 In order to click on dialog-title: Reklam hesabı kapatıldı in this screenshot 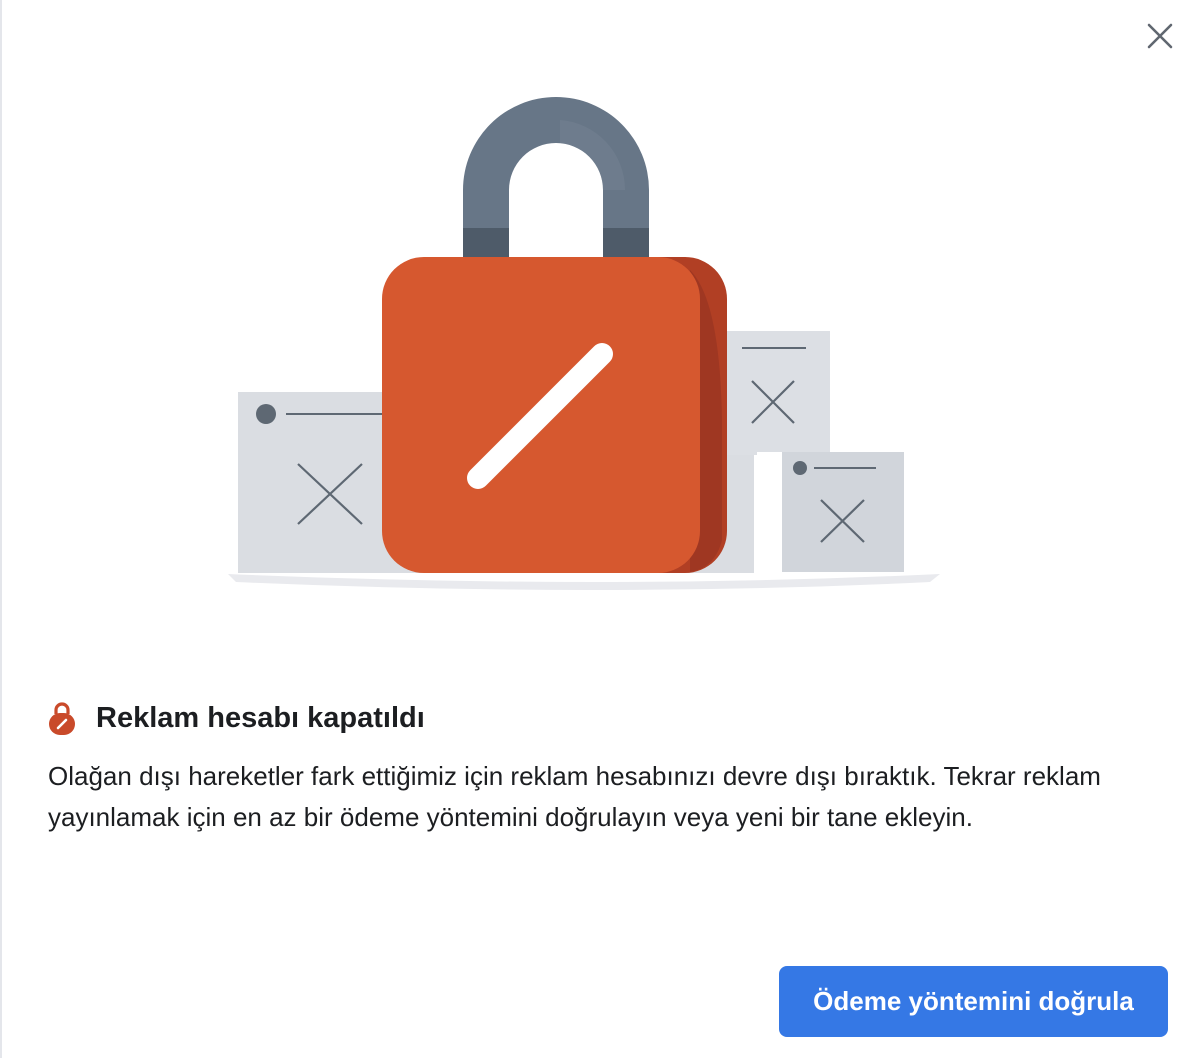, I will do `click(260, 717)`.